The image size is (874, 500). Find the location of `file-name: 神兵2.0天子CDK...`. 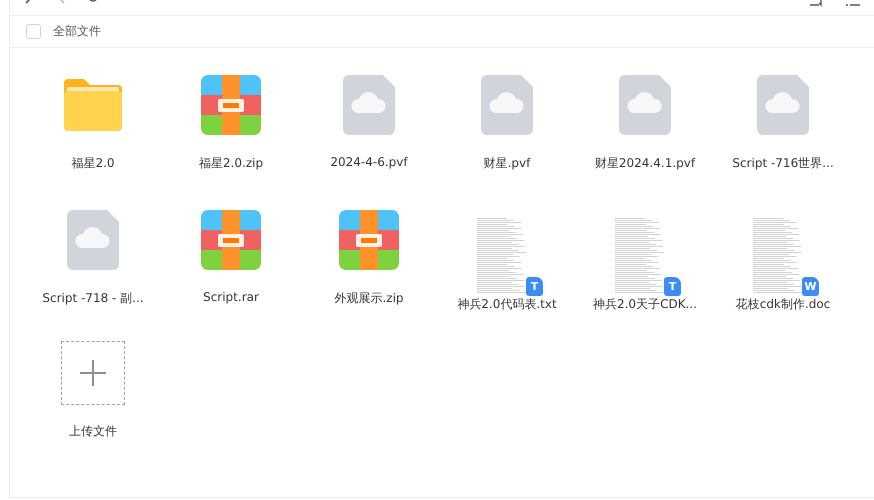

file-name: 神兵2.0天子CDK... is located at coordinates (644, 304).